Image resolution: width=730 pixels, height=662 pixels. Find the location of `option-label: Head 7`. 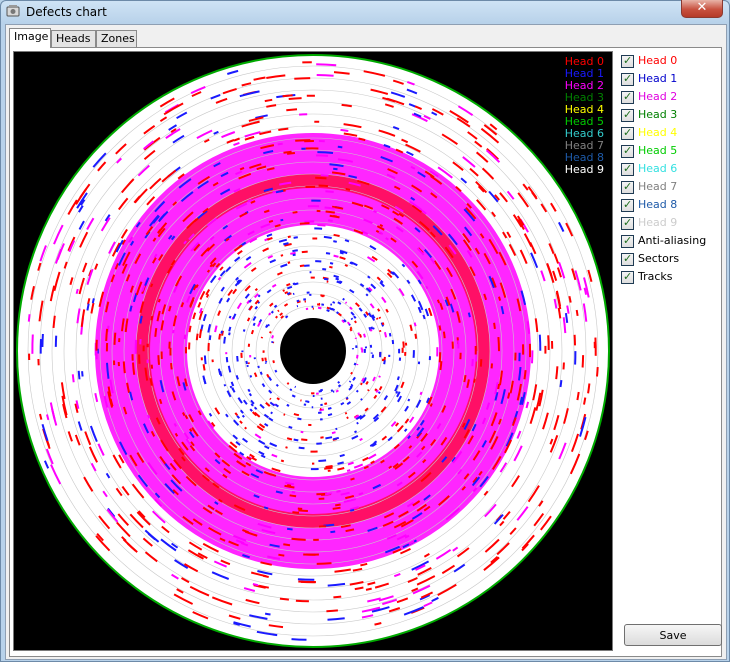

option-label: Head 7 is located at coordinates (658, 186).